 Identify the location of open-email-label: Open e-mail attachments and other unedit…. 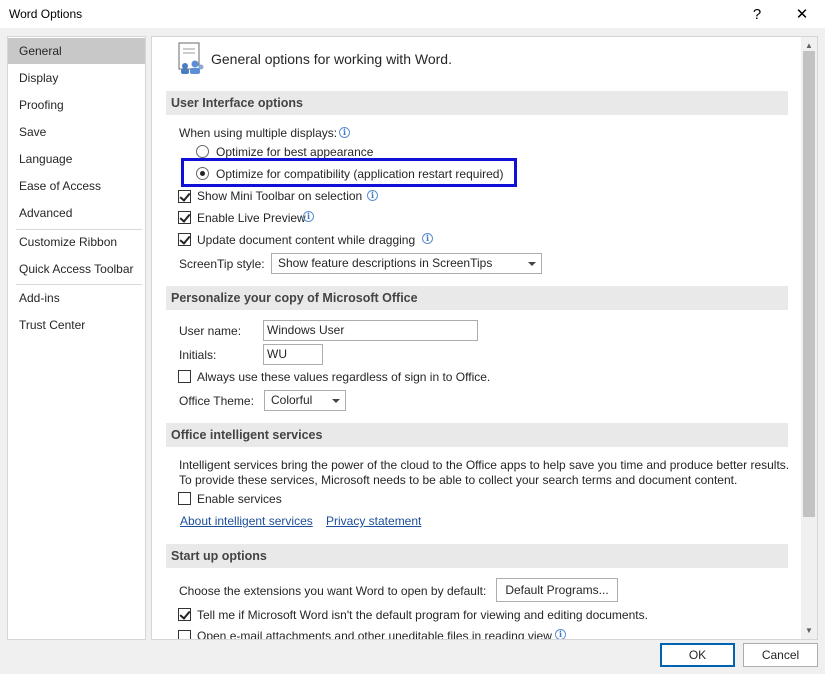
(374, 634).